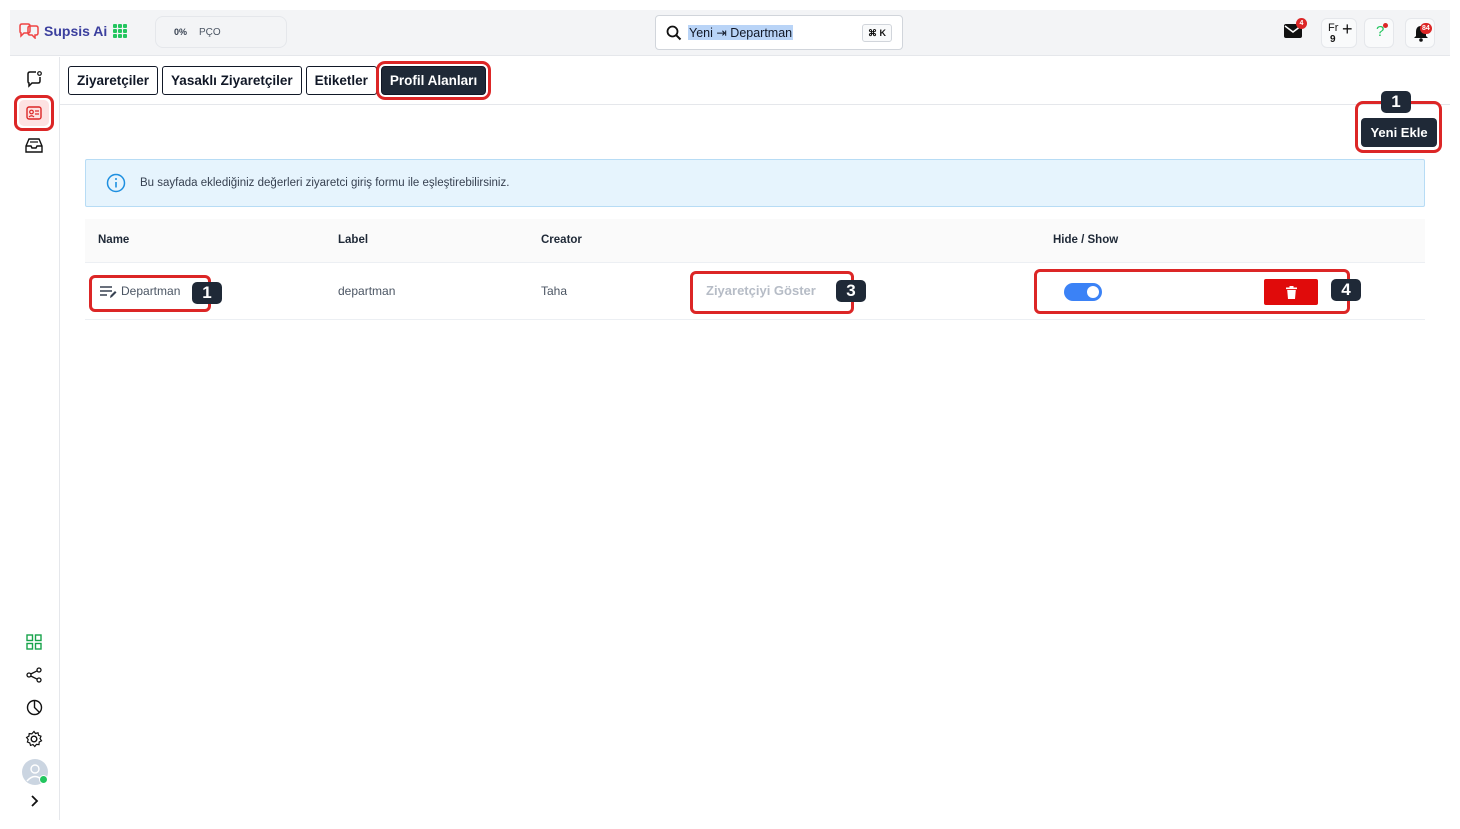 The image size is (1460, 829). Describe the element at coordinates (433, 80) in the screenshot. I see `tab-profile-fields: Profil Alanları` at that location.